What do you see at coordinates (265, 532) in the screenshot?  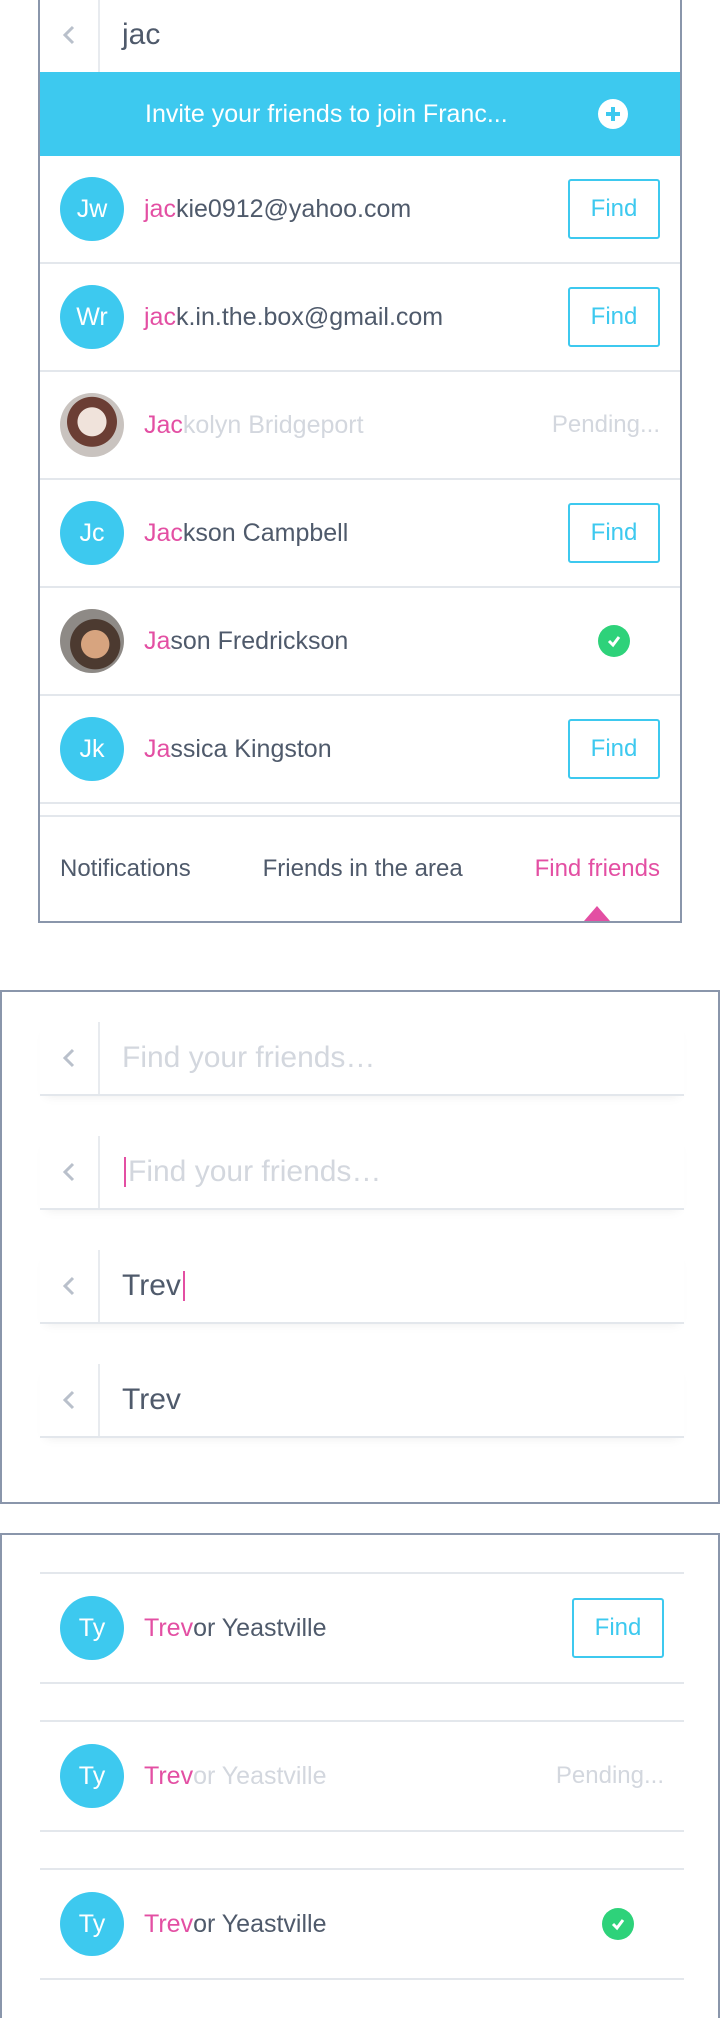 I see `name-rest: kson Campbell` at bounding box center [265, 532].